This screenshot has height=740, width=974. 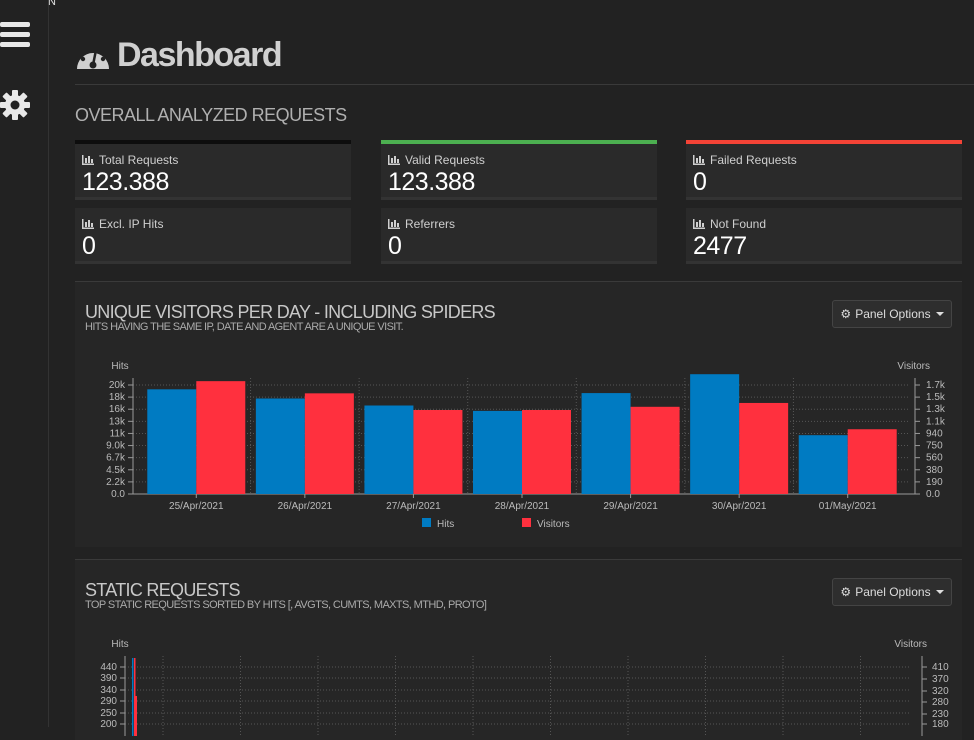 I want to click on x-tick-label: 28/Apr/2021, so click(x=522, y=506).